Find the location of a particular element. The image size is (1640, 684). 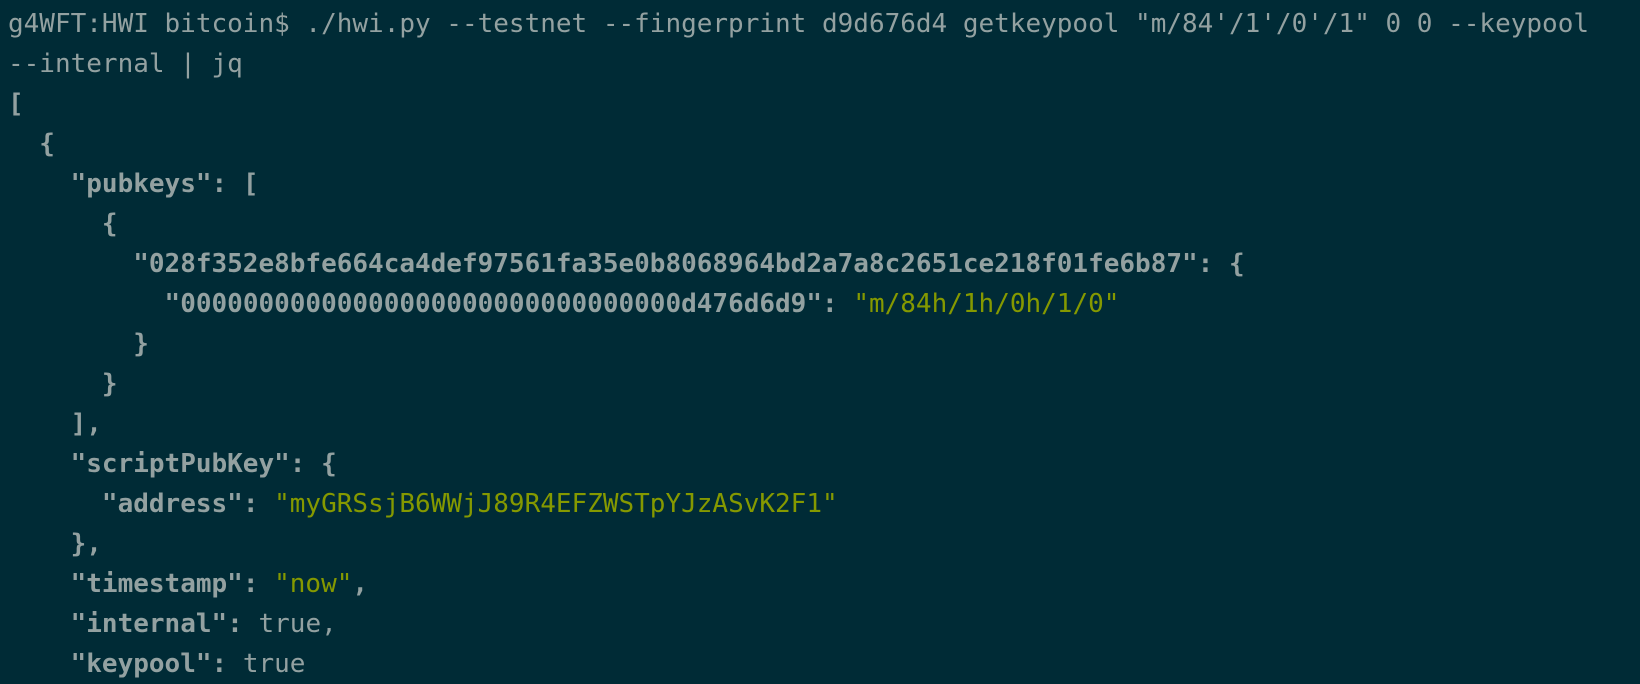

json-line: "pubkeys": [ is located at coordinates (824, 184).